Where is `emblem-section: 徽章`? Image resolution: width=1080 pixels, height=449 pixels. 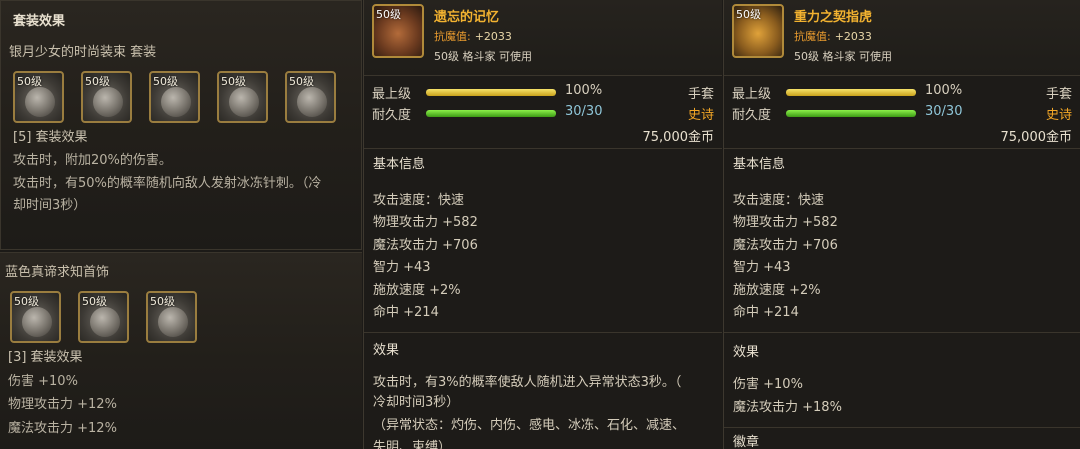
emblem-section: 徽章 is located at coordinates (902, 438).